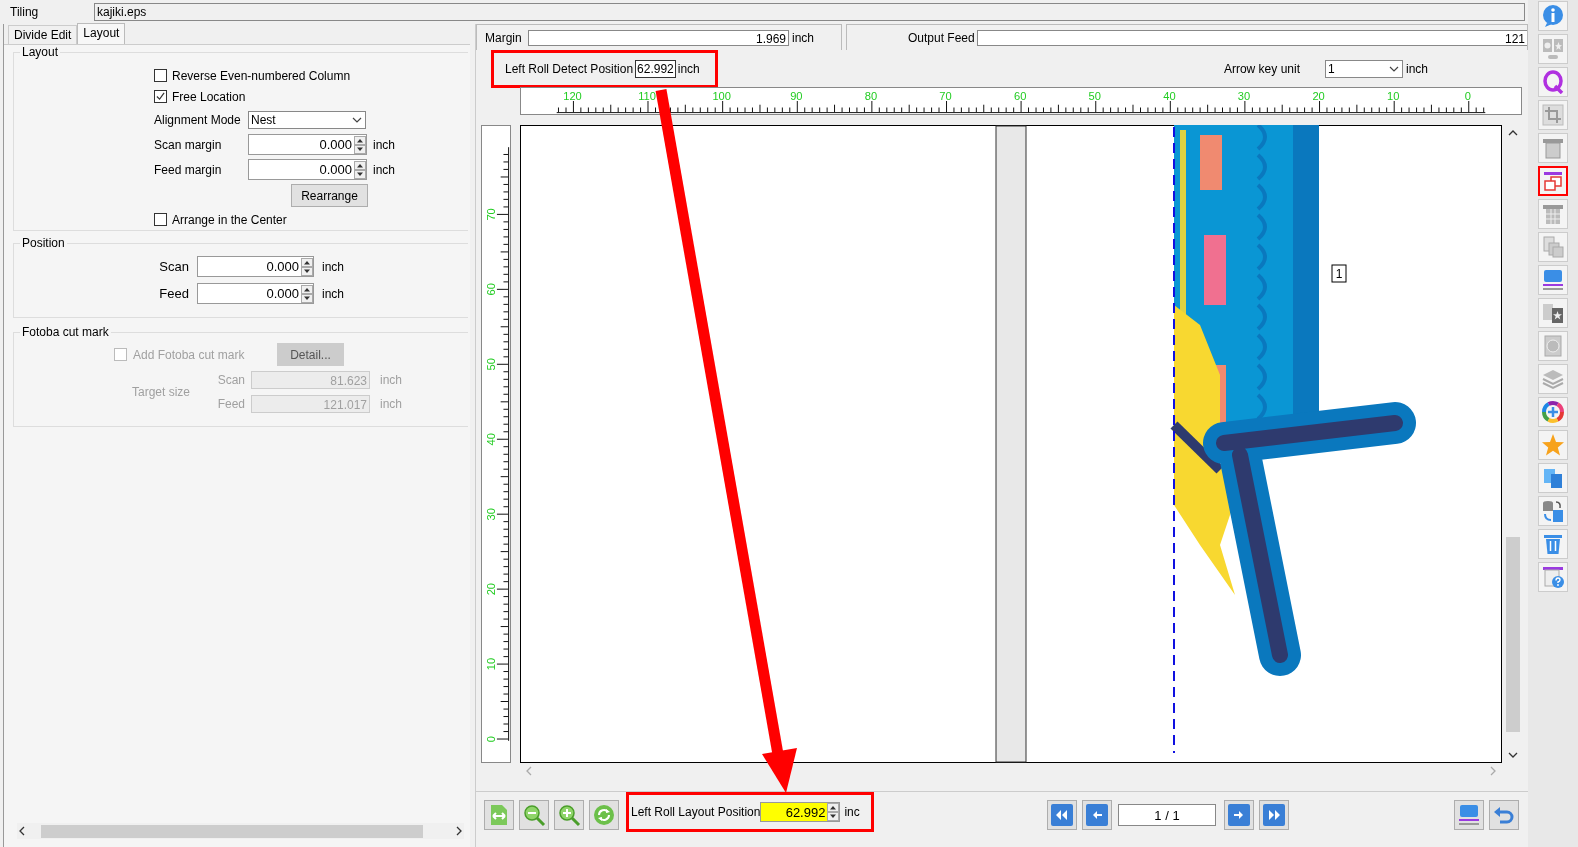  I want to click on previous-page-button, so click(1097, 815).